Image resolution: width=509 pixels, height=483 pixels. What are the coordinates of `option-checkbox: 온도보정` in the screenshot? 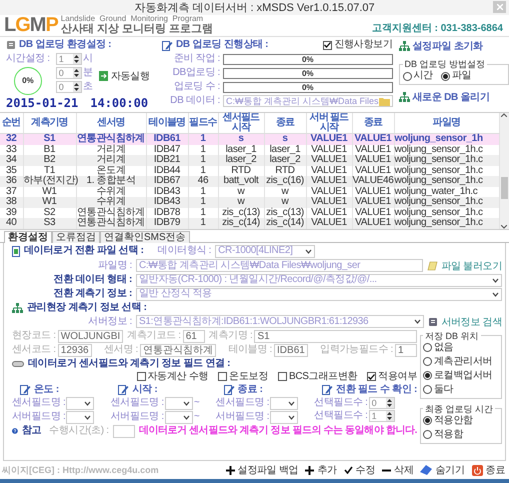 It's located at (243, 376).